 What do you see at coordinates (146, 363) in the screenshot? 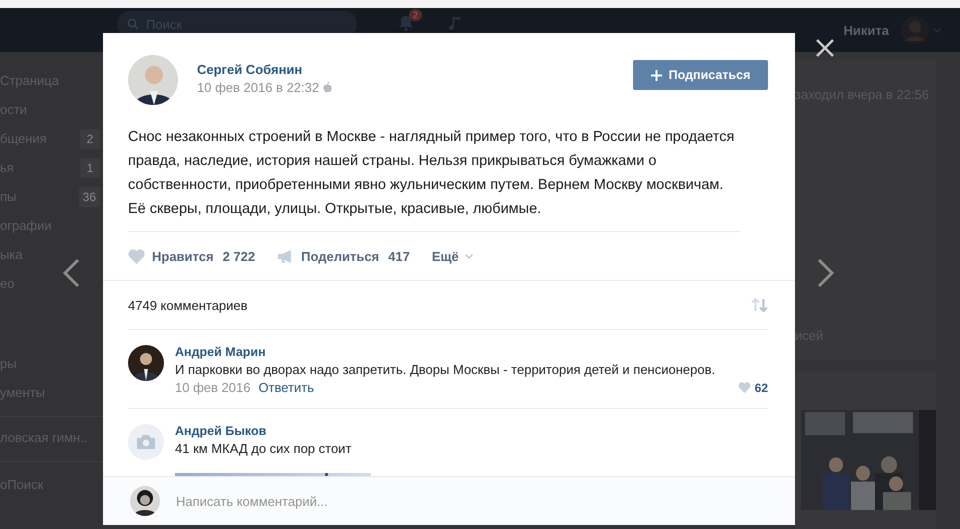
I see `commenter-avatar` at bounding box center [146, 363].